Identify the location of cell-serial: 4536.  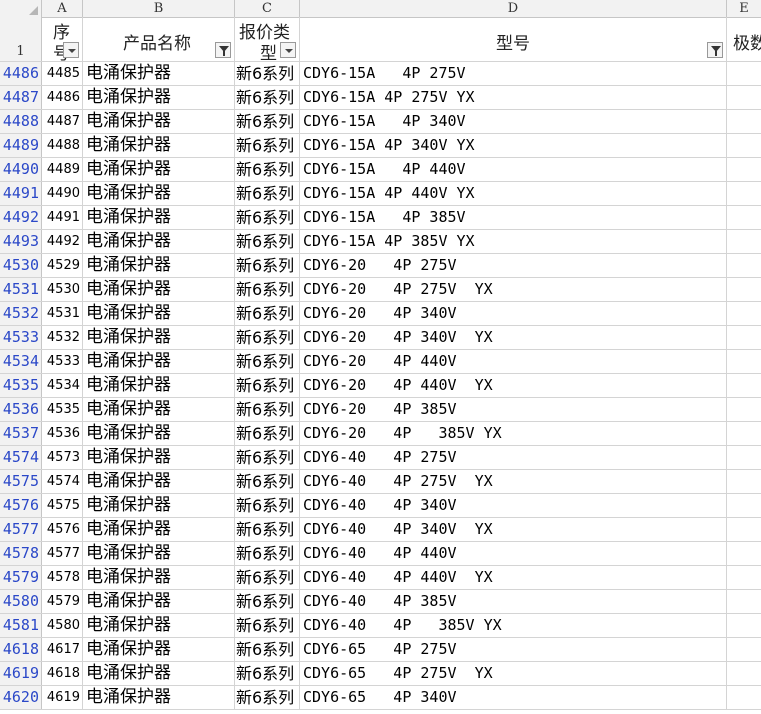
(62, 433).